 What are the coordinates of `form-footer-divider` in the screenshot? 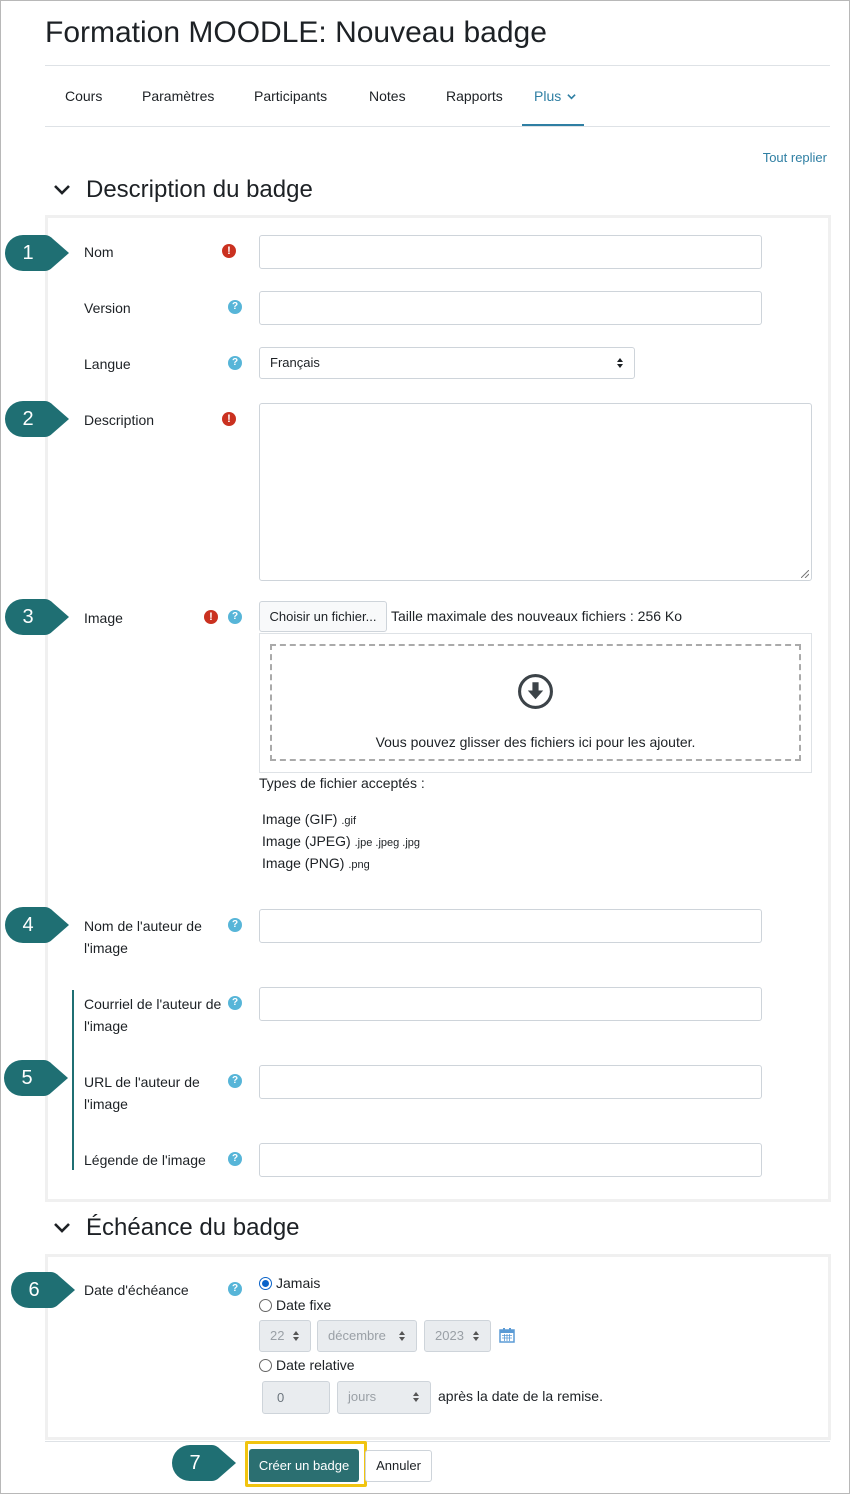 It's located at (437, 1441).